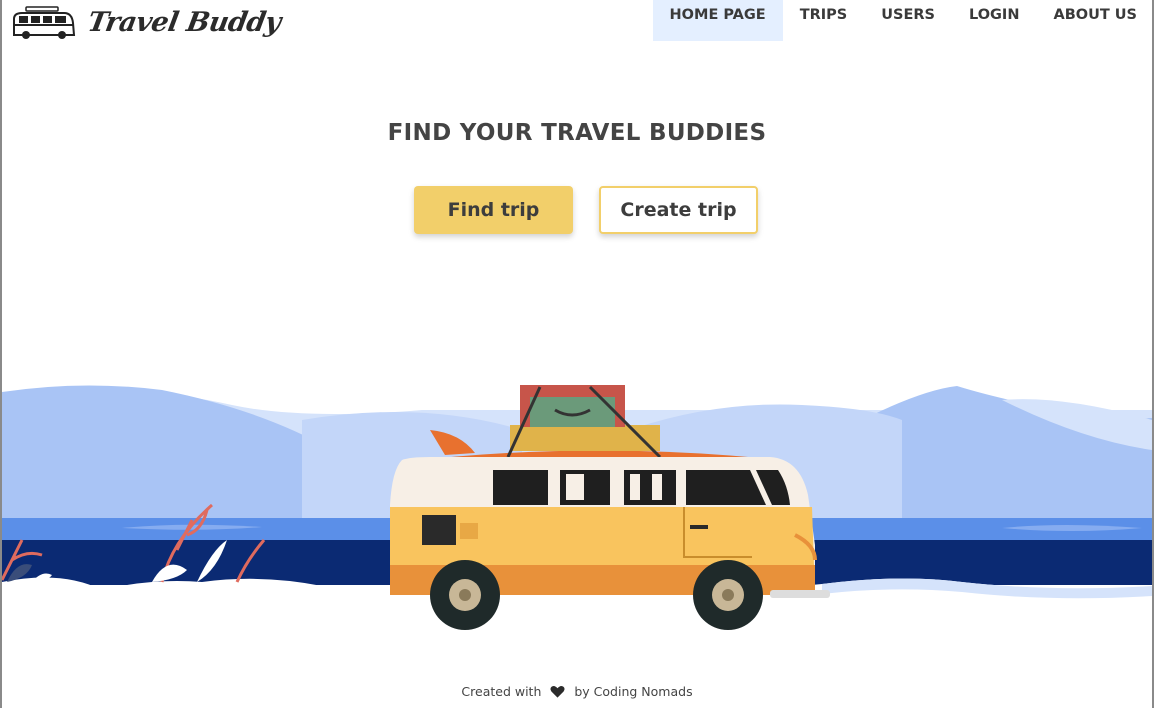  Describe the element at coordinates (557, 691) in the screenshot. I see `heart-icon` at that location.